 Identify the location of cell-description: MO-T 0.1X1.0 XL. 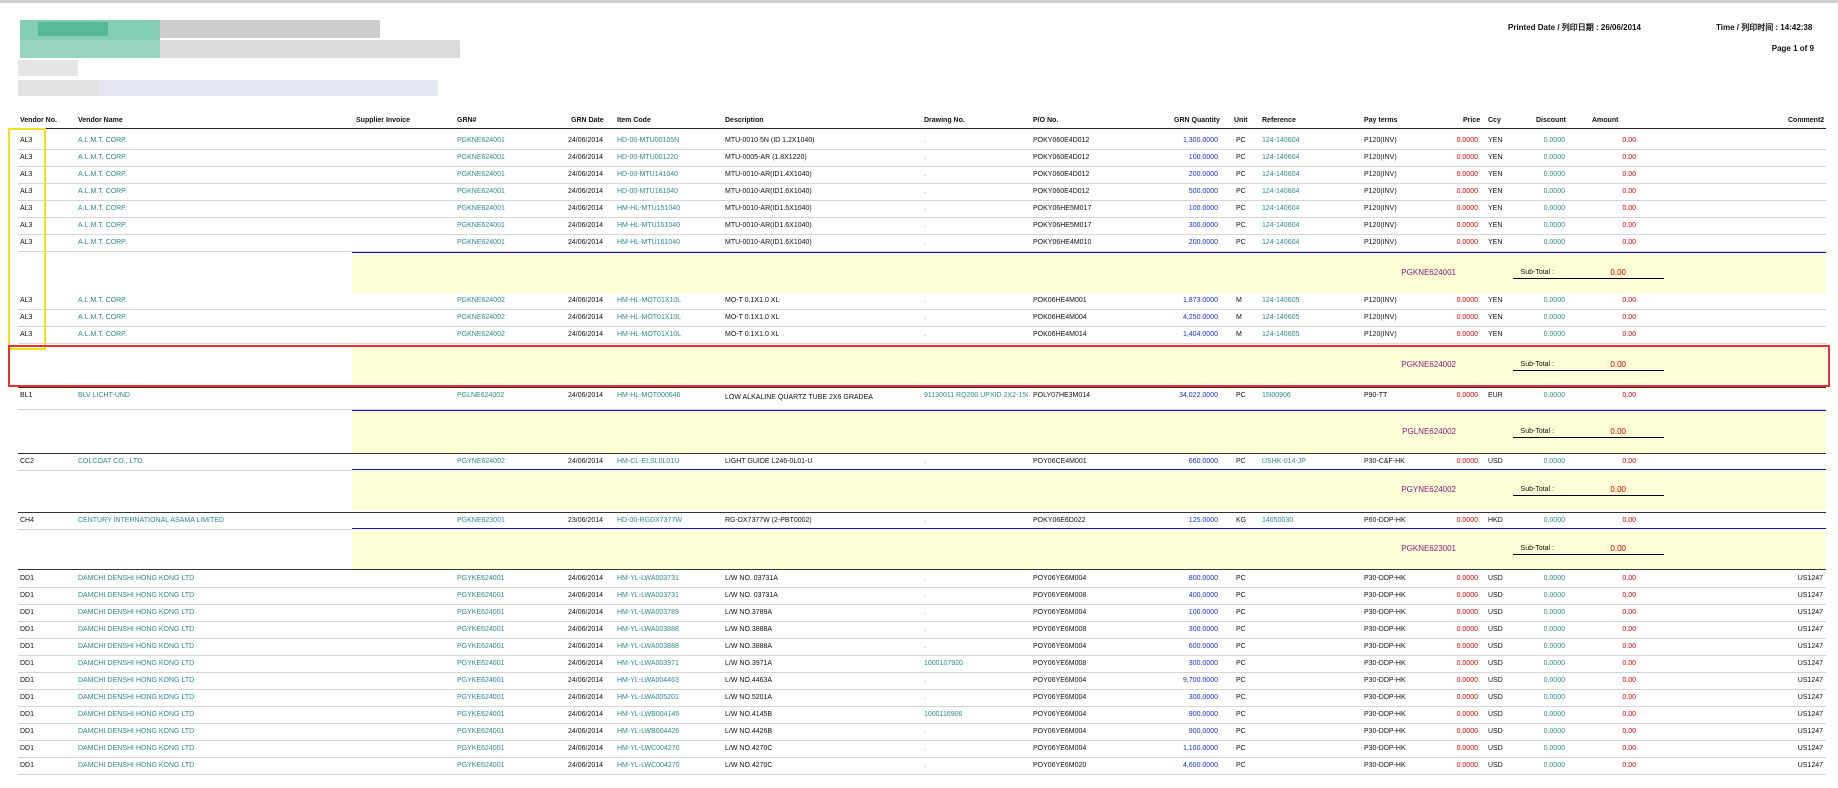
(752, 300).